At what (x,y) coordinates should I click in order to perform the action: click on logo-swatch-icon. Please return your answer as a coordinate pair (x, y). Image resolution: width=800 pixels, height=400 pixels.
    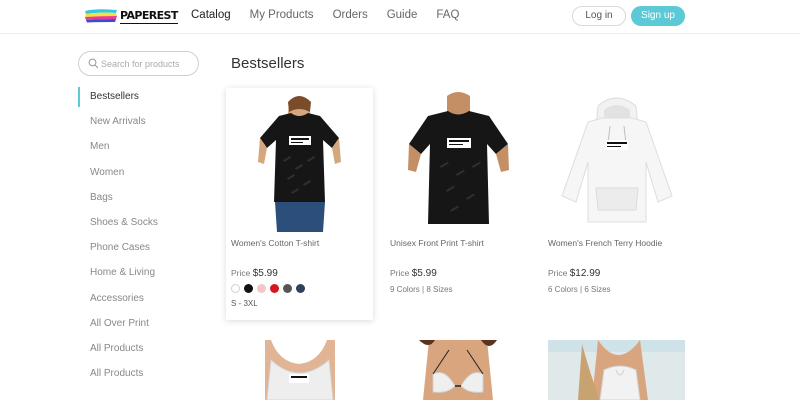
    Looking at the image, I should click on (101, 16).